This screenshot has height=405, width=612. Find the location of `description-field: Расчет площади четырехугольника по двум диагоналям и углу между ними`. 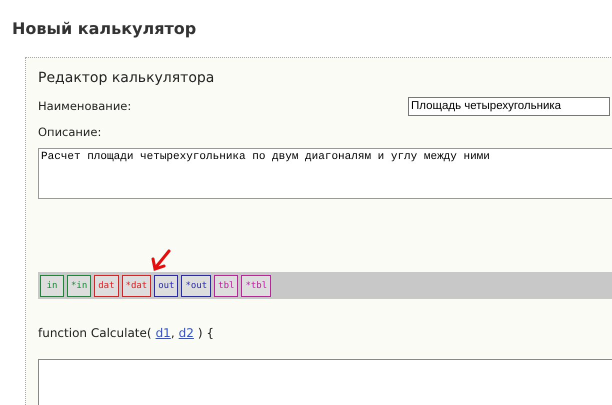

description-field: Расчет площади четырехугольника по двум диагоналям и углу между ними is located at coordinates (325, 173).